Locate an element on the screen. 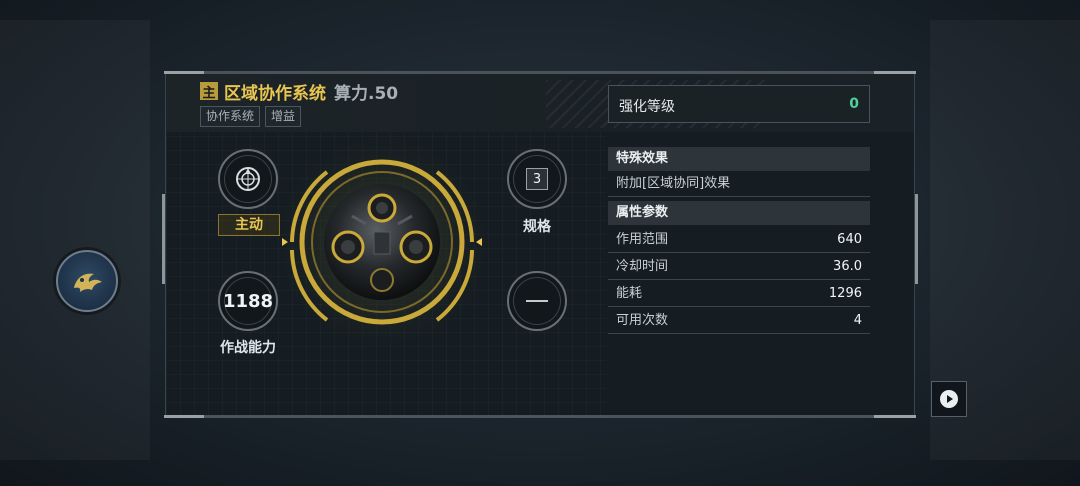 The width and height of the screenshot is (1080, 486). tag-system: 协作系统 is located at coordinates (230, 116).